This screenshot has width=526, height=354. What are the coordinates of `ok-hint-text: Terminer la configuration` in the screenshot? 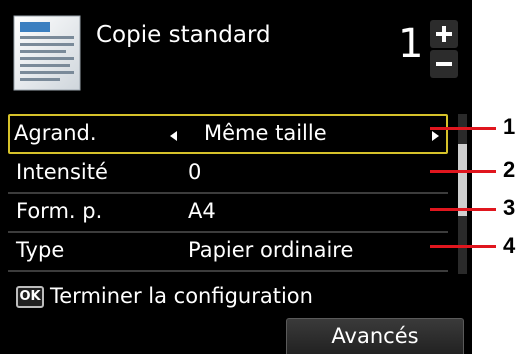 It's located at (181, 296).